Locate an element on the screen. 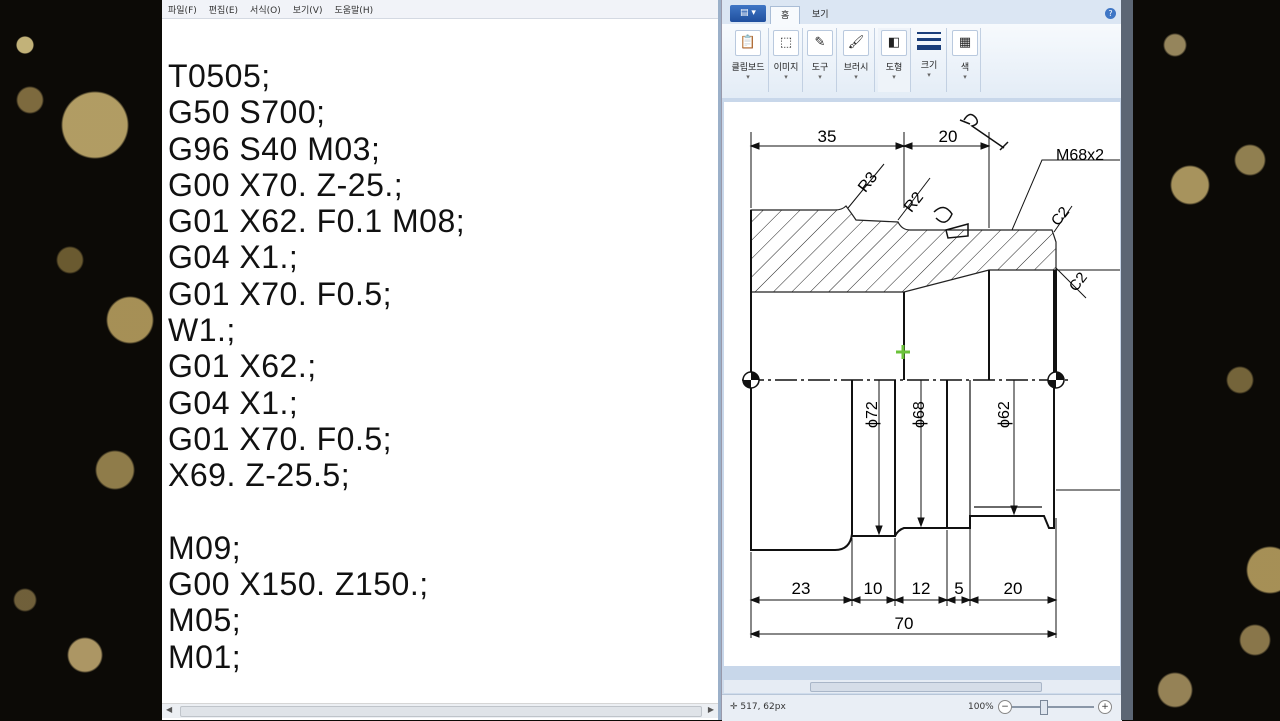 This screenshot has width=1280, height=721. group-shapes: ◧ 도형 ▾ is located at coordinates (894, 60).